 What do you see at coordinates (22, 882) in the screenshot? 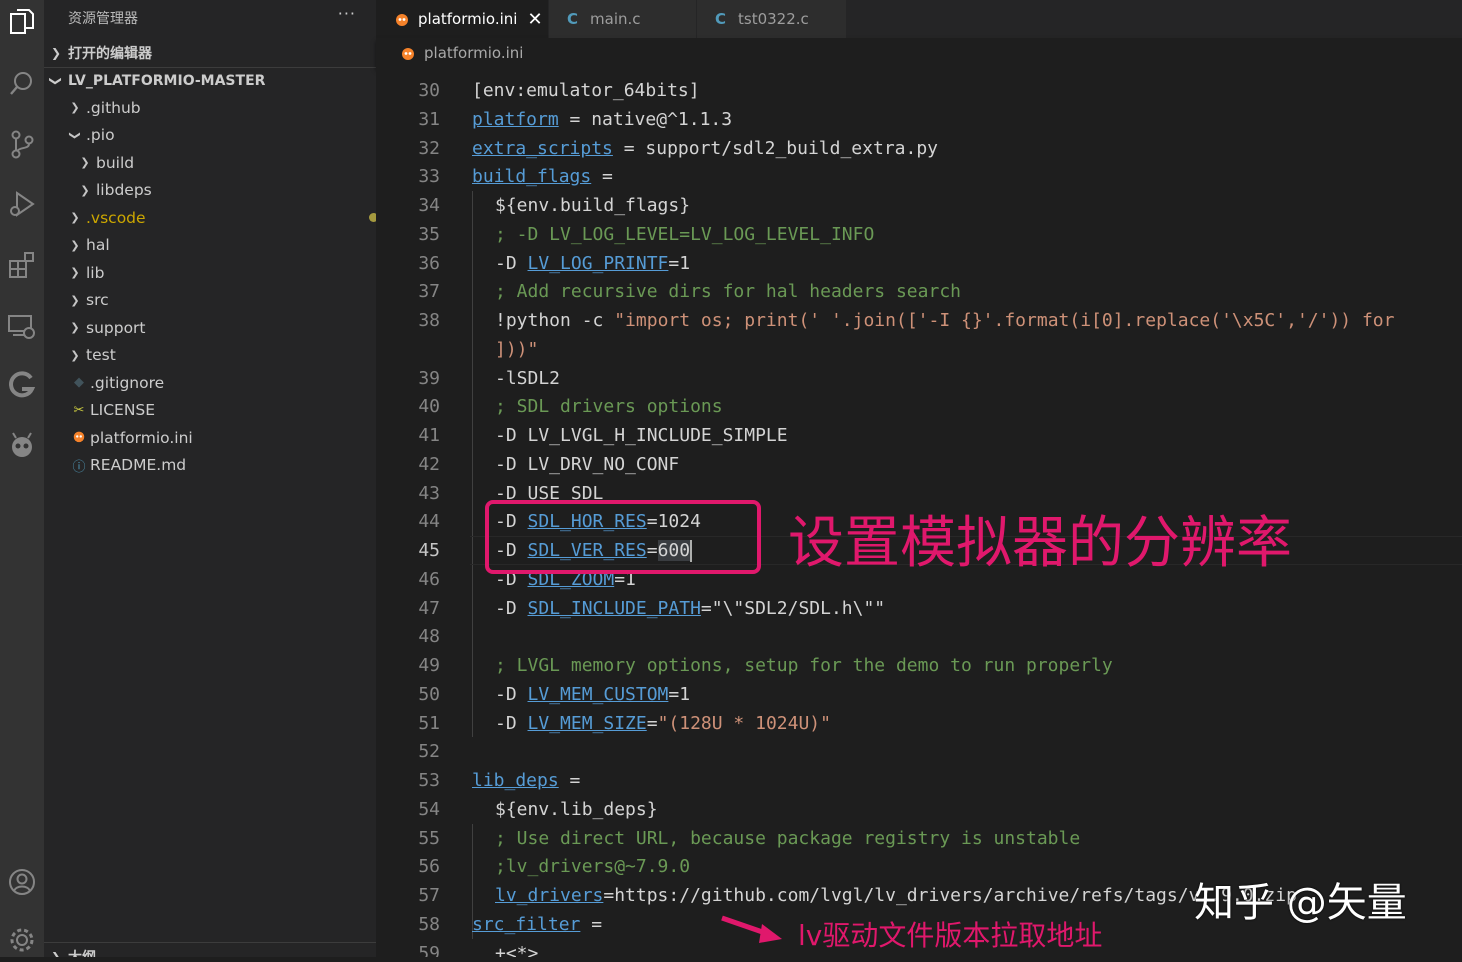
I see `account-icon` at bounding box center [22, 882].